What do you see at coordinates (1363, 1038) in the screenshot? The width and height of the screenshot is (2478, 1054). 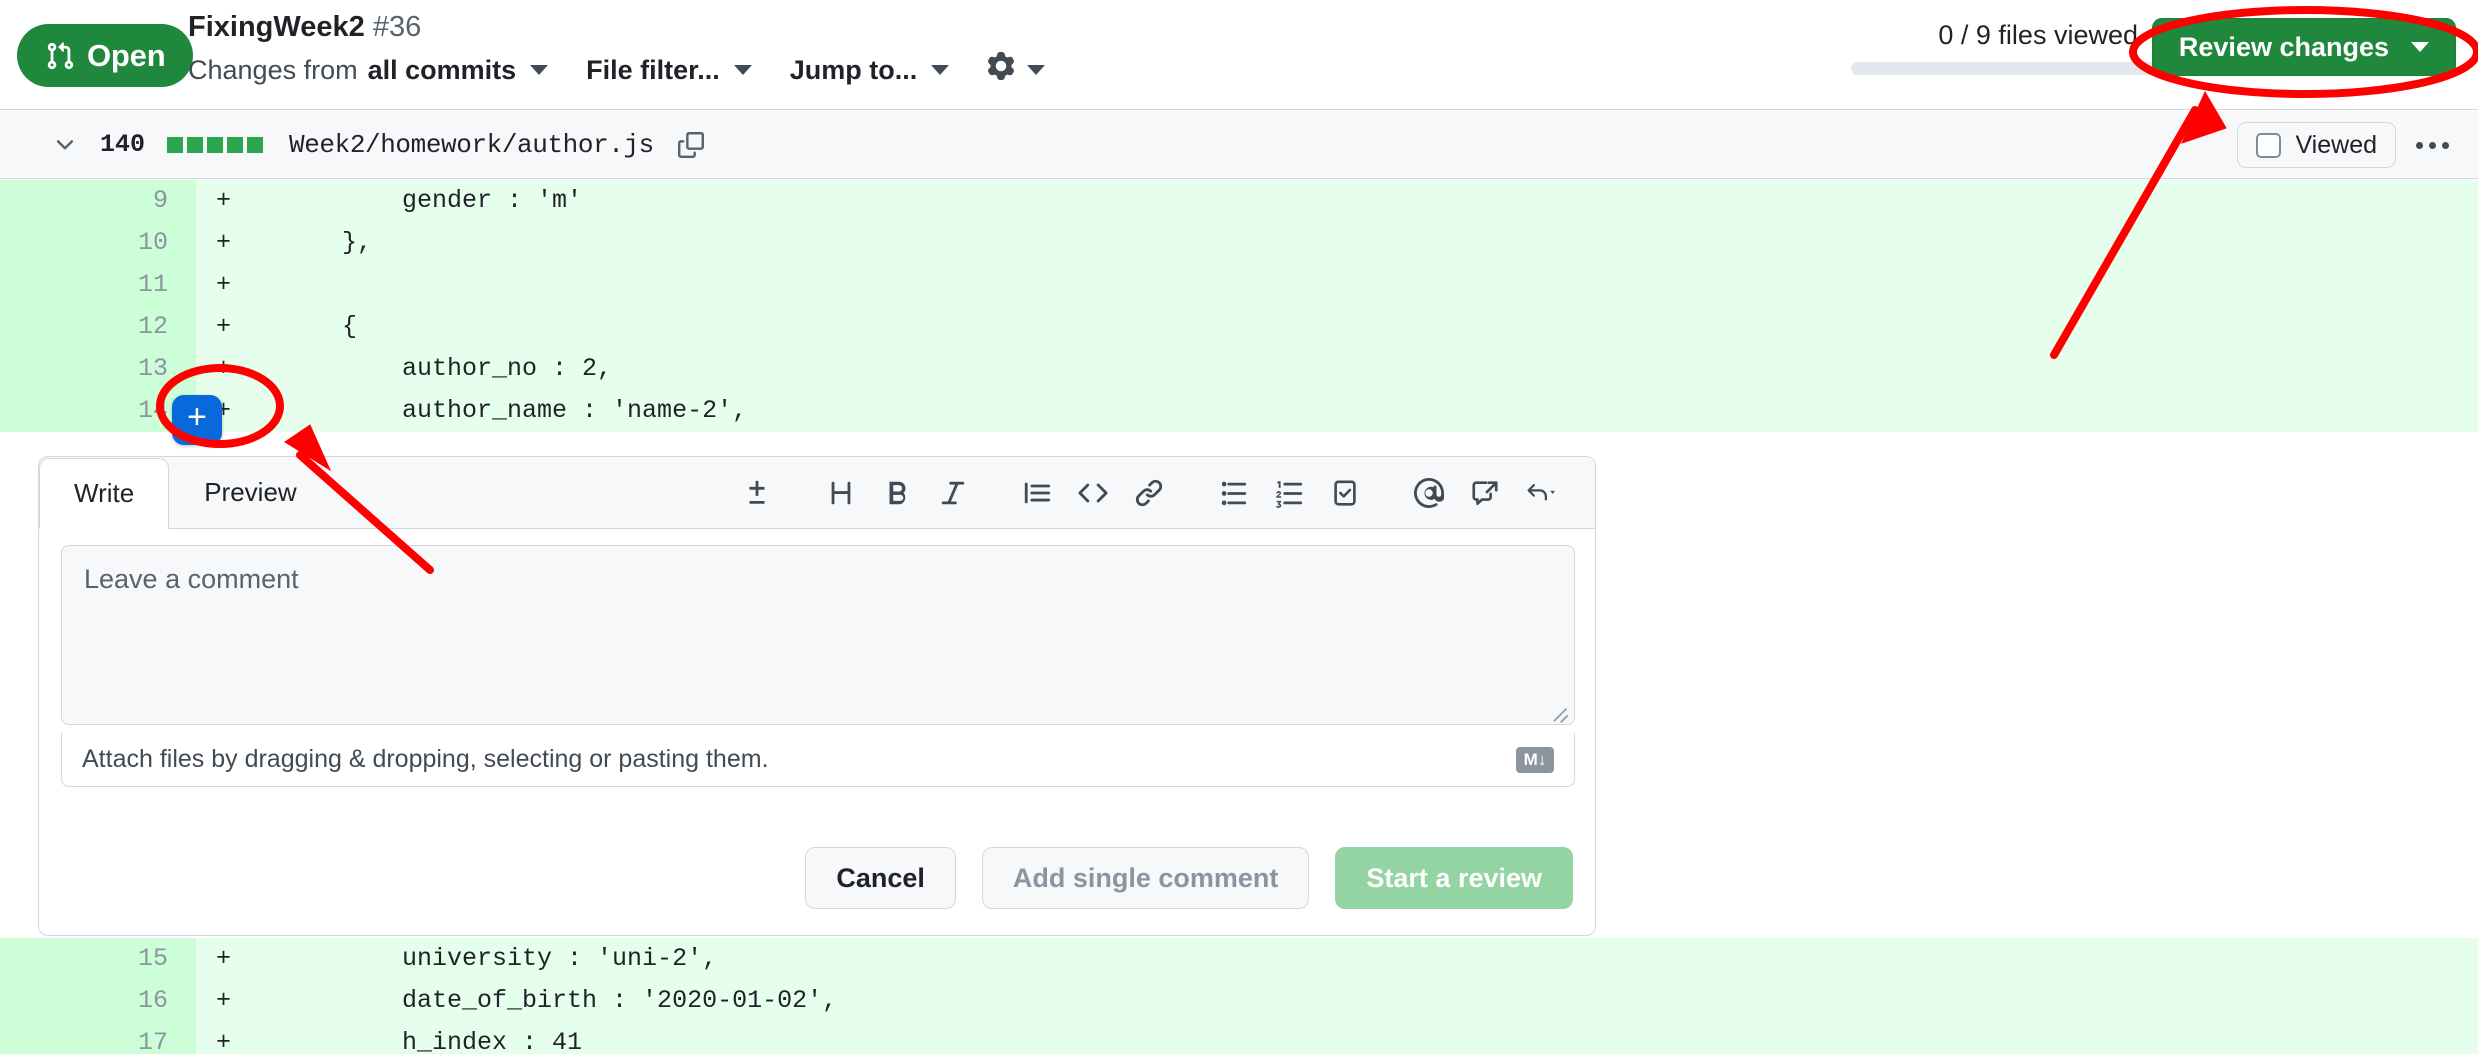 I see `code-content: h_index : 41` at bounding box center [1363, 1038].